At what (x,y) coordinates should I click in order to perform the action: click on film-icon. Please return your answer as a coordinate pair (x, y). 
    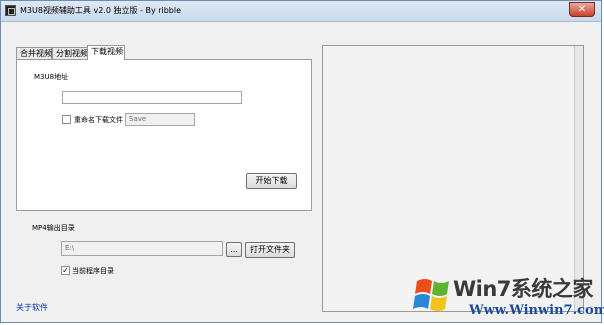
    Looking at the image, I should click on (10, 10).